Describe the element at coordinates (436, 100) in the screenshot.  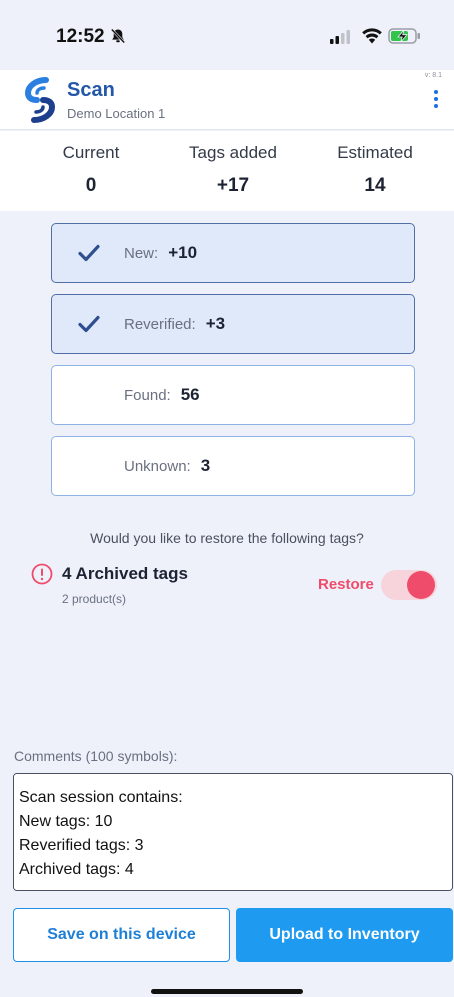
I see `kebab-menu-icon` at that location.